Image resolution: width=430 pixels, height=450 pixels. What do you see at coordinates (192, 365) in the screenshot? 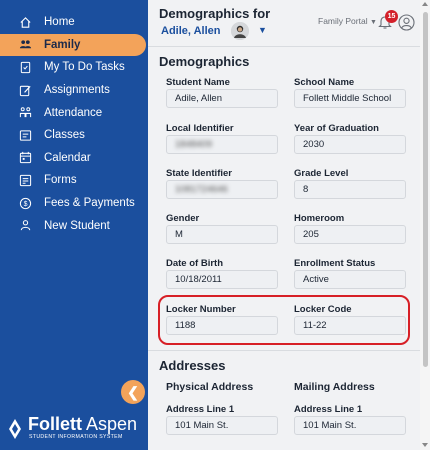
I see `addresses-title: Addresses` at bounding box center [192, 365].